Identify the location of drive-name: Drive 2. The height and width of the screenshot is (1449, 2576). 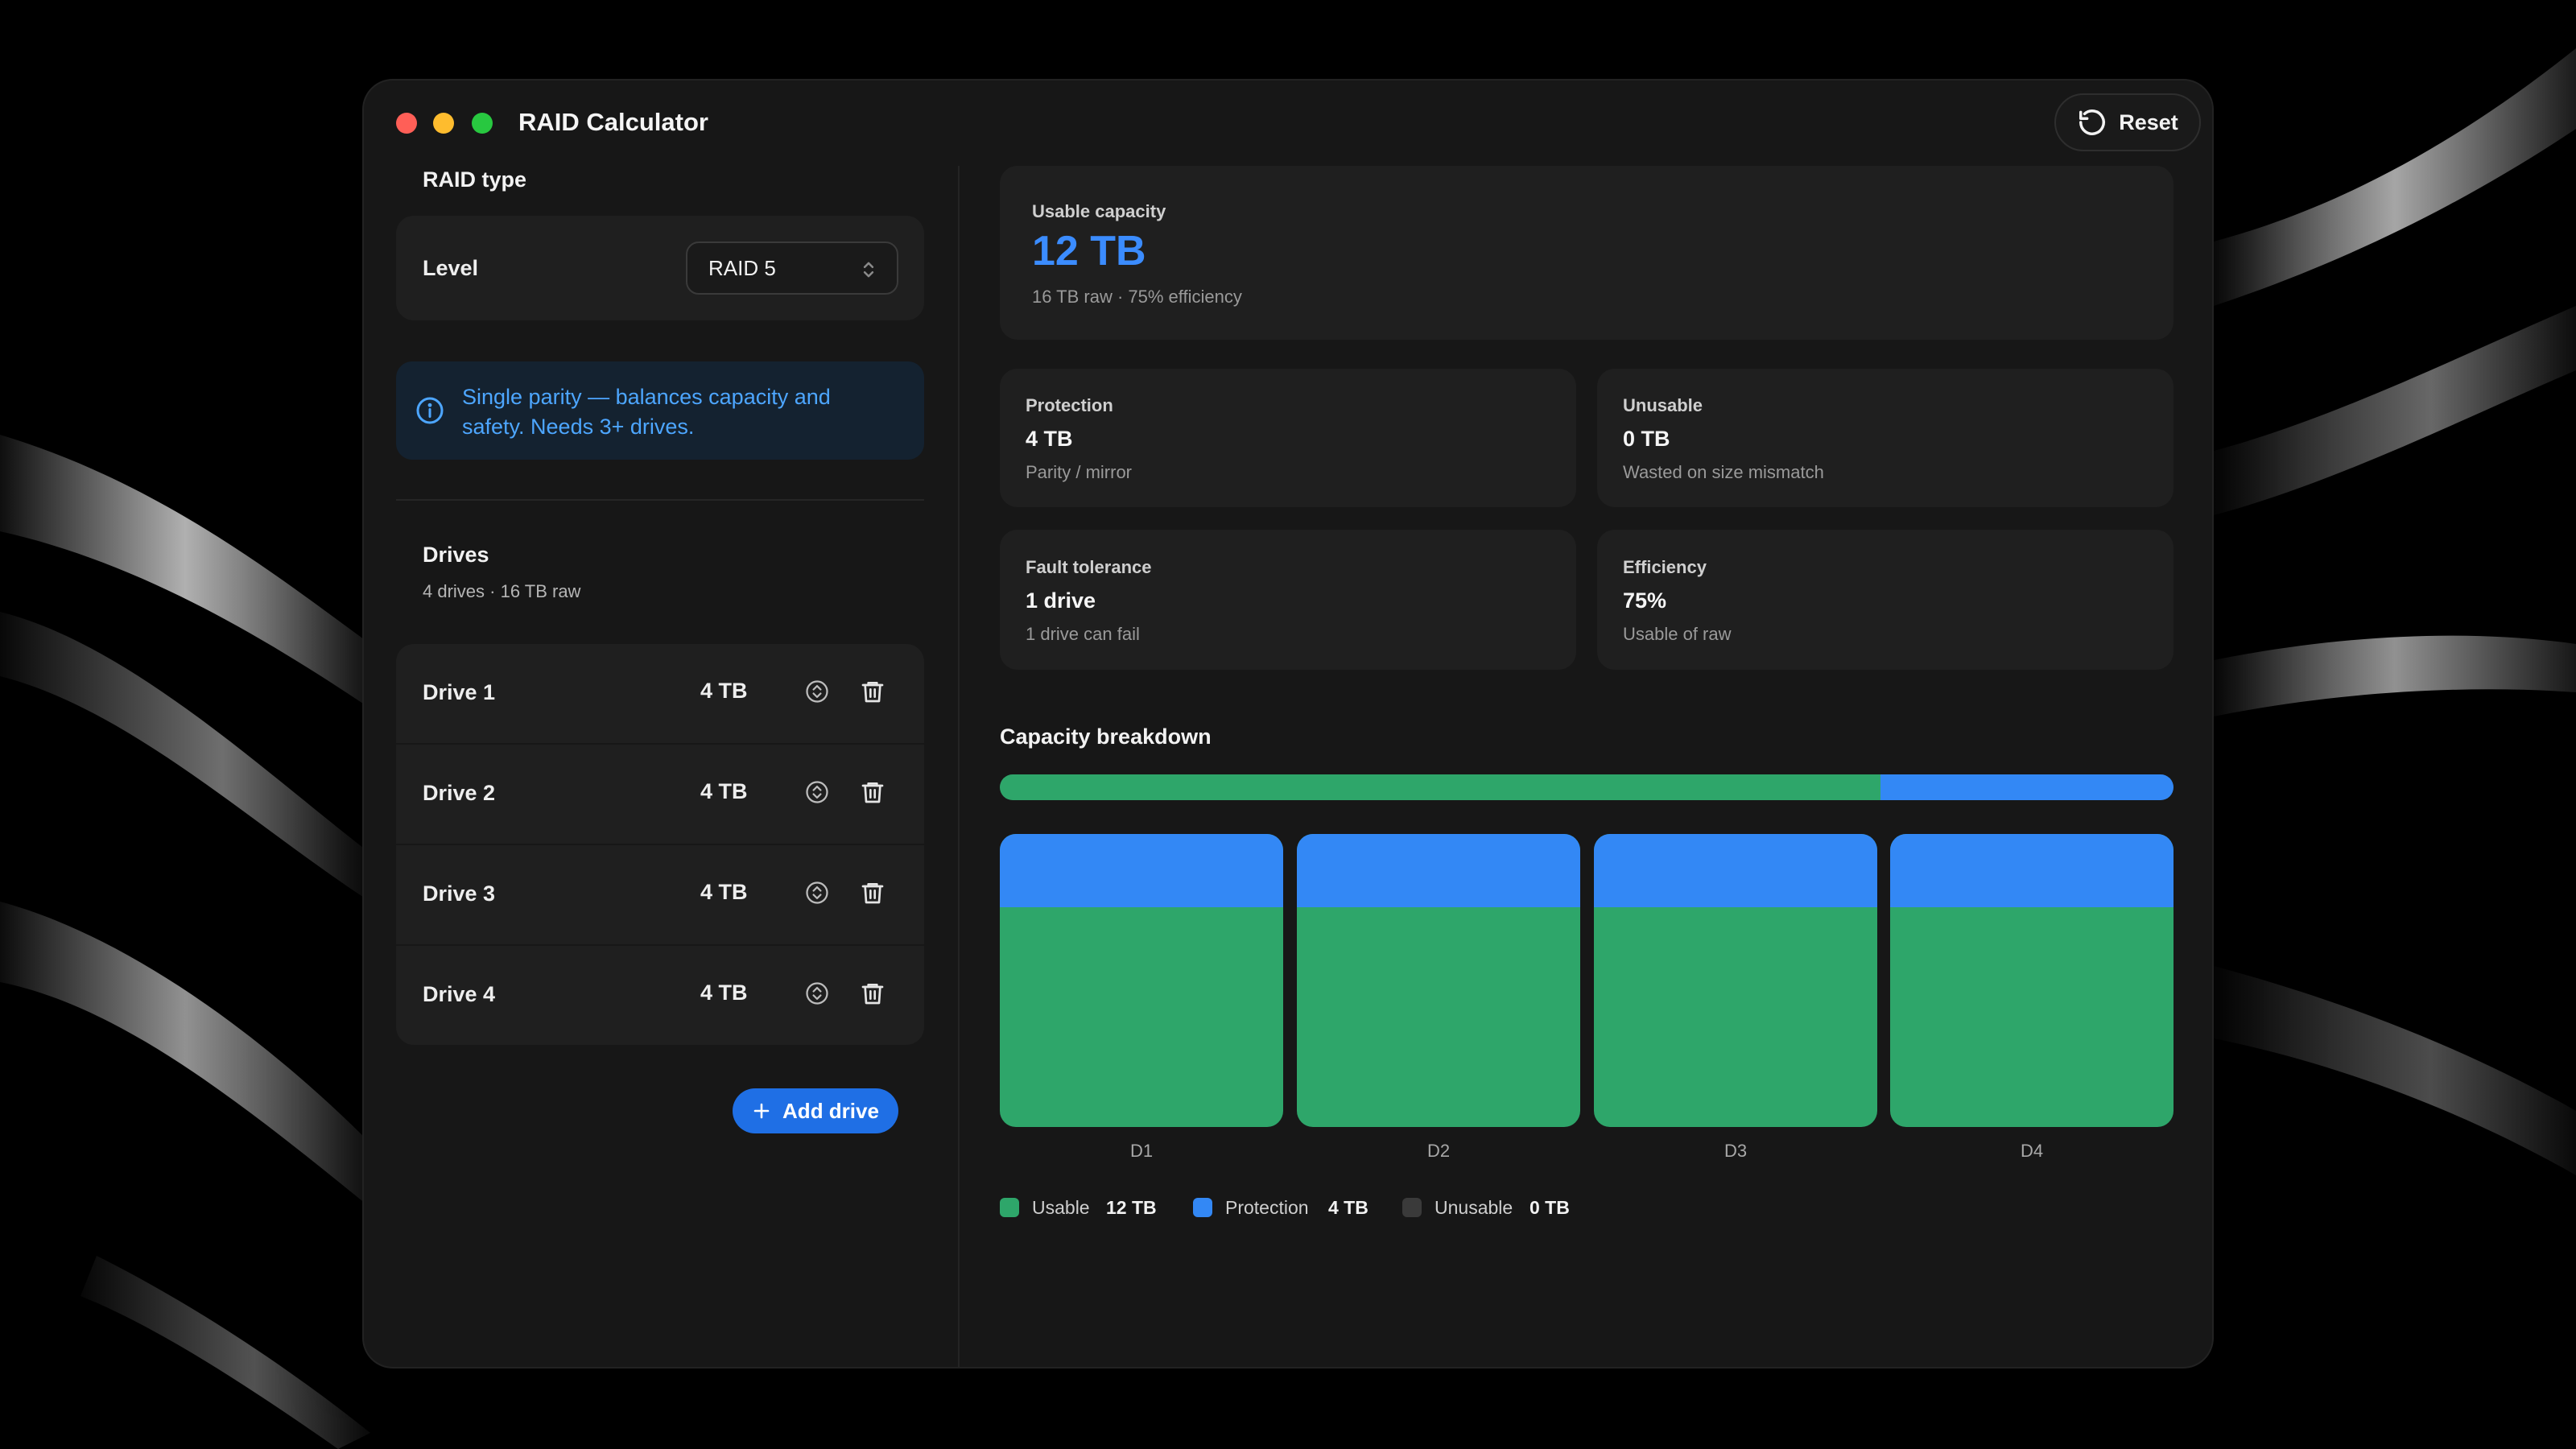
(459, 793).